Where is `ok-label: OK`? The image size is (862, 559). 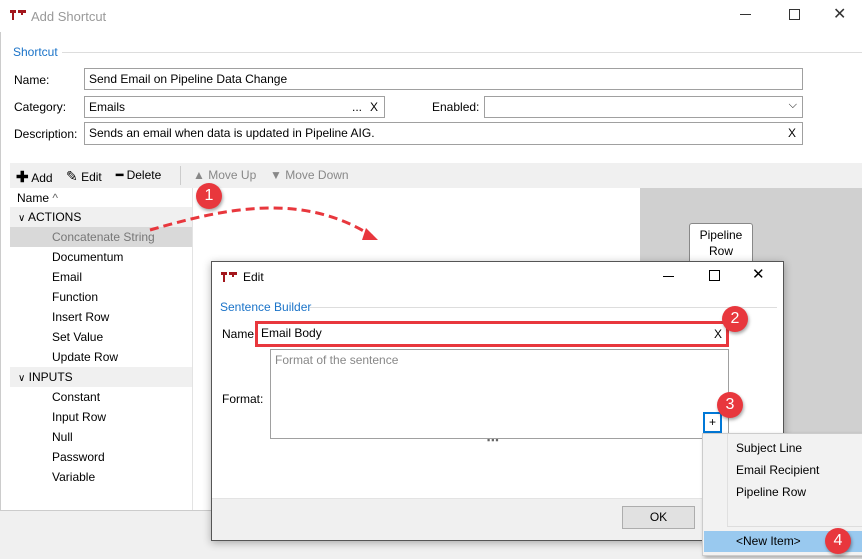
ok-label: OK is located at coordinates (658, 517).